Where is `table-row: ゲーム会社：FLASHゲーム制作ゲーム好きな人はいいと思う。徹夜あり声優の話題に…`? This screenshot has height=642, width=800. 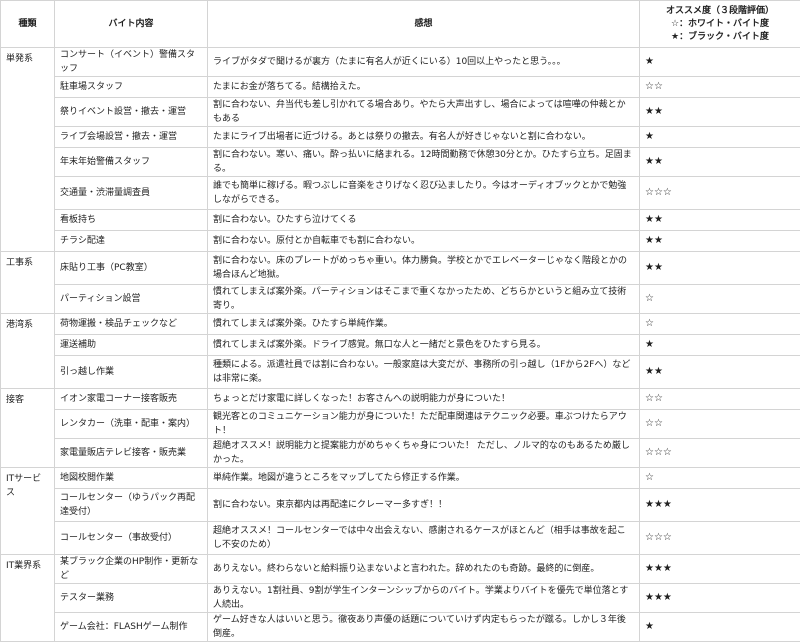 table-row: ゲーム会社：FLASHゲーム制作ゲーム好きな人はいいと思う。徹夜あり声優の話題に… is located at coordinates (400, 627).